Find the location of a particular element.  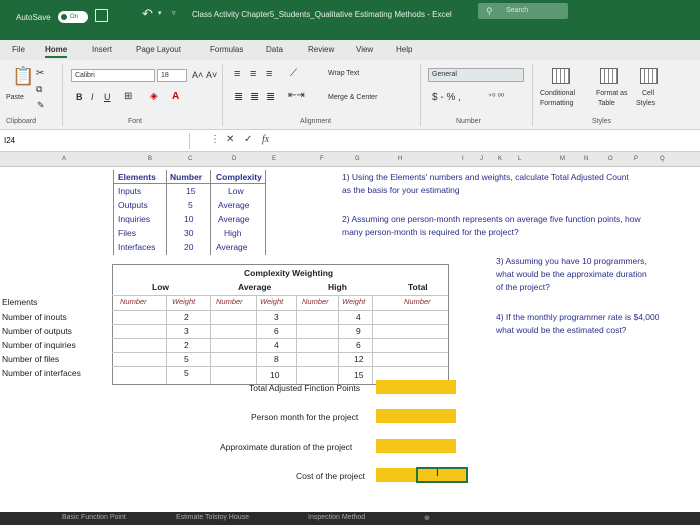

wt-row-1-avg: 6 is located at coordinates (276, 331).